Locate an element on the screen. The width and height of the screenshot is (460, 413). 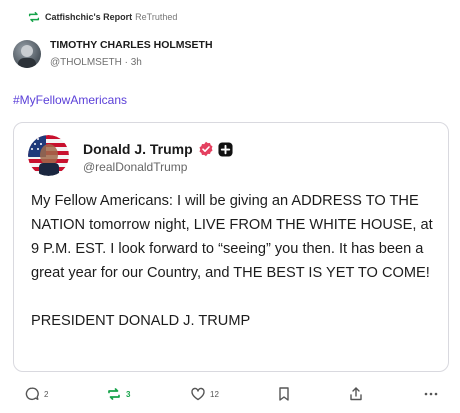
share-icon is located at coordinates (356, 394).